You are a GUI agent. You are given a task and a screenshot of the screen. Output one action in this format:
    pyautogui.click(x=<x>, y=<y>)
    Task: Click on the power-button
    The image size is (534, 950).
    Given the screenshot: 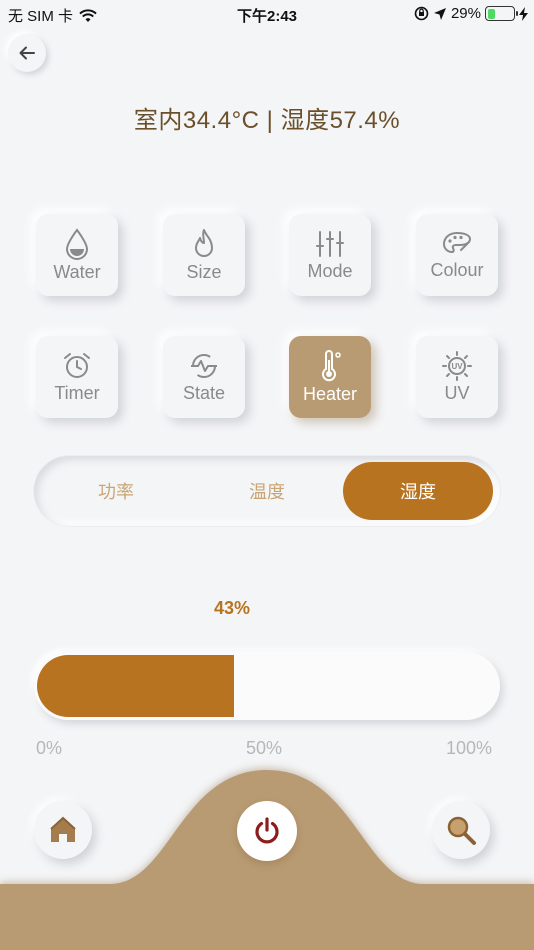 What is the action you would take?
    pyautogui.click(x=267, y=831)
    